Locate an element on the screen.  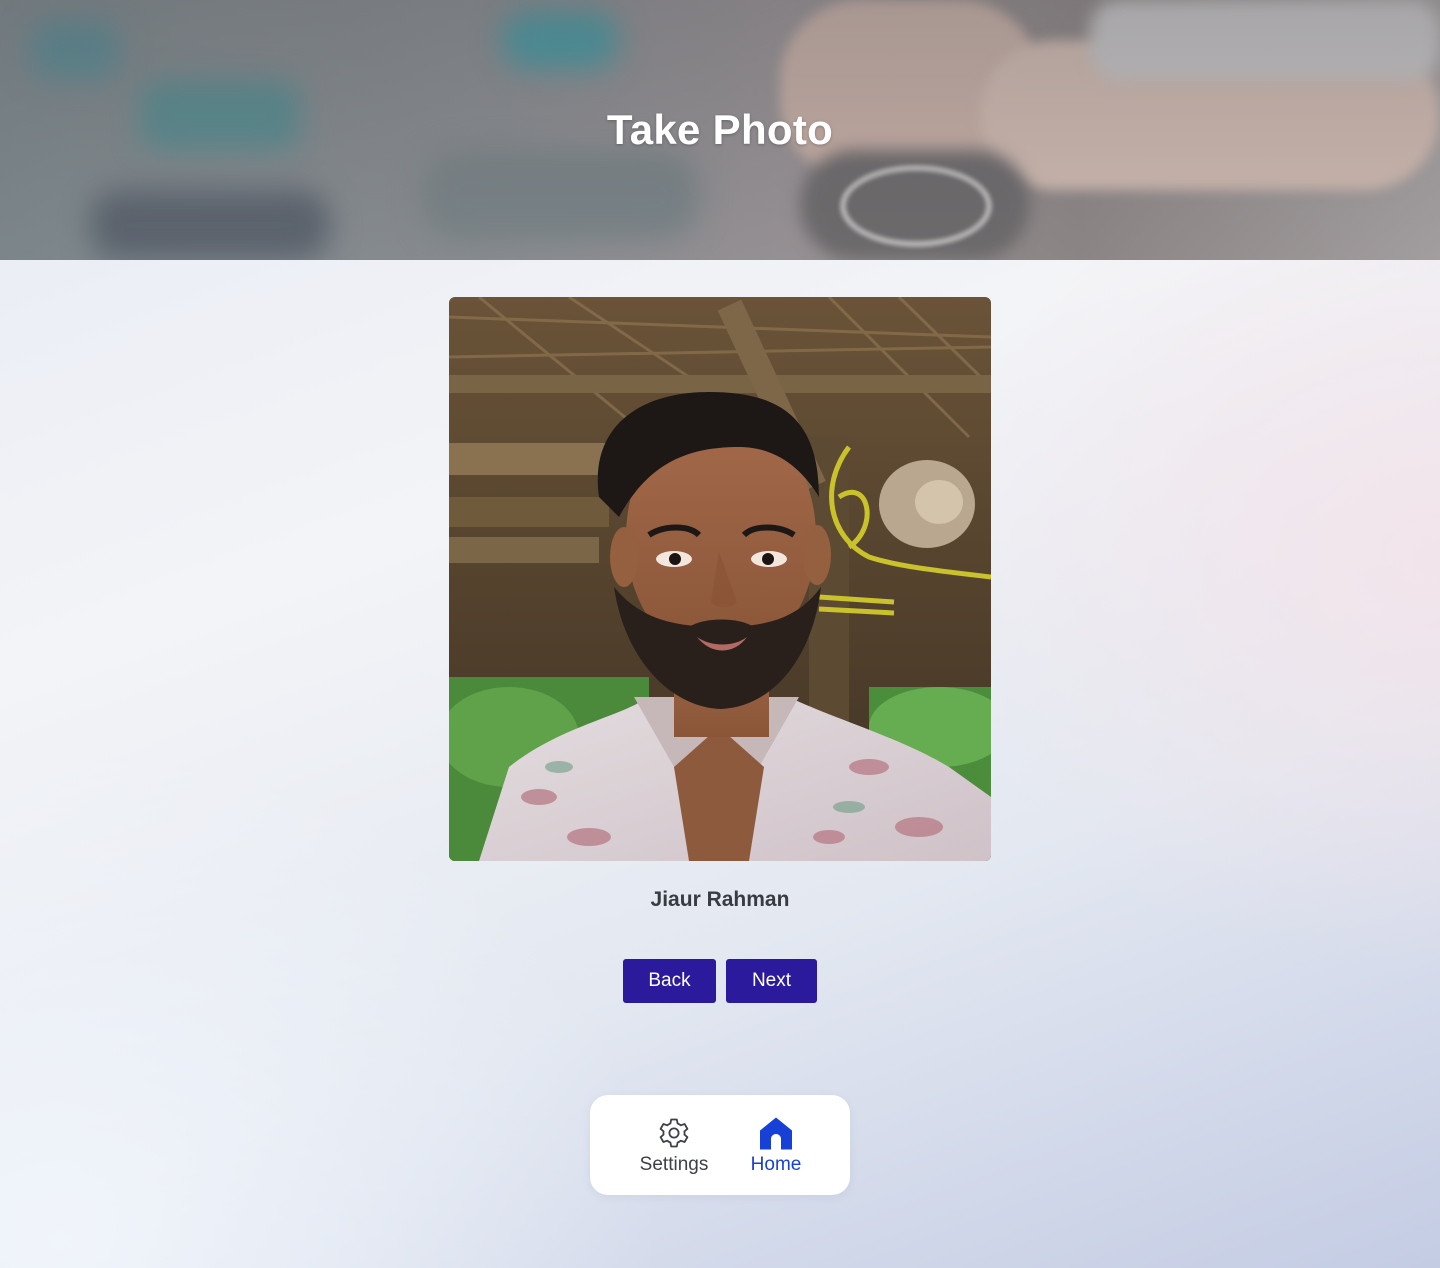
nav-item-home: Home is located at coordinates (776, 1145).